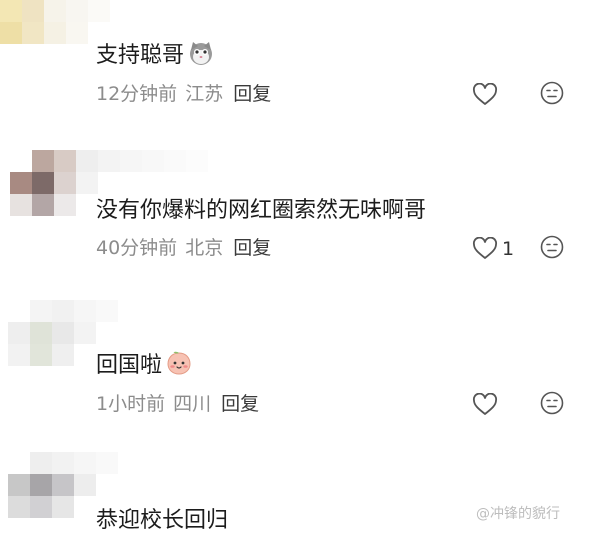 This screenshot has height=536, width=600. I want to click on watermark: @冲锋的貌行, so click(518, 514).